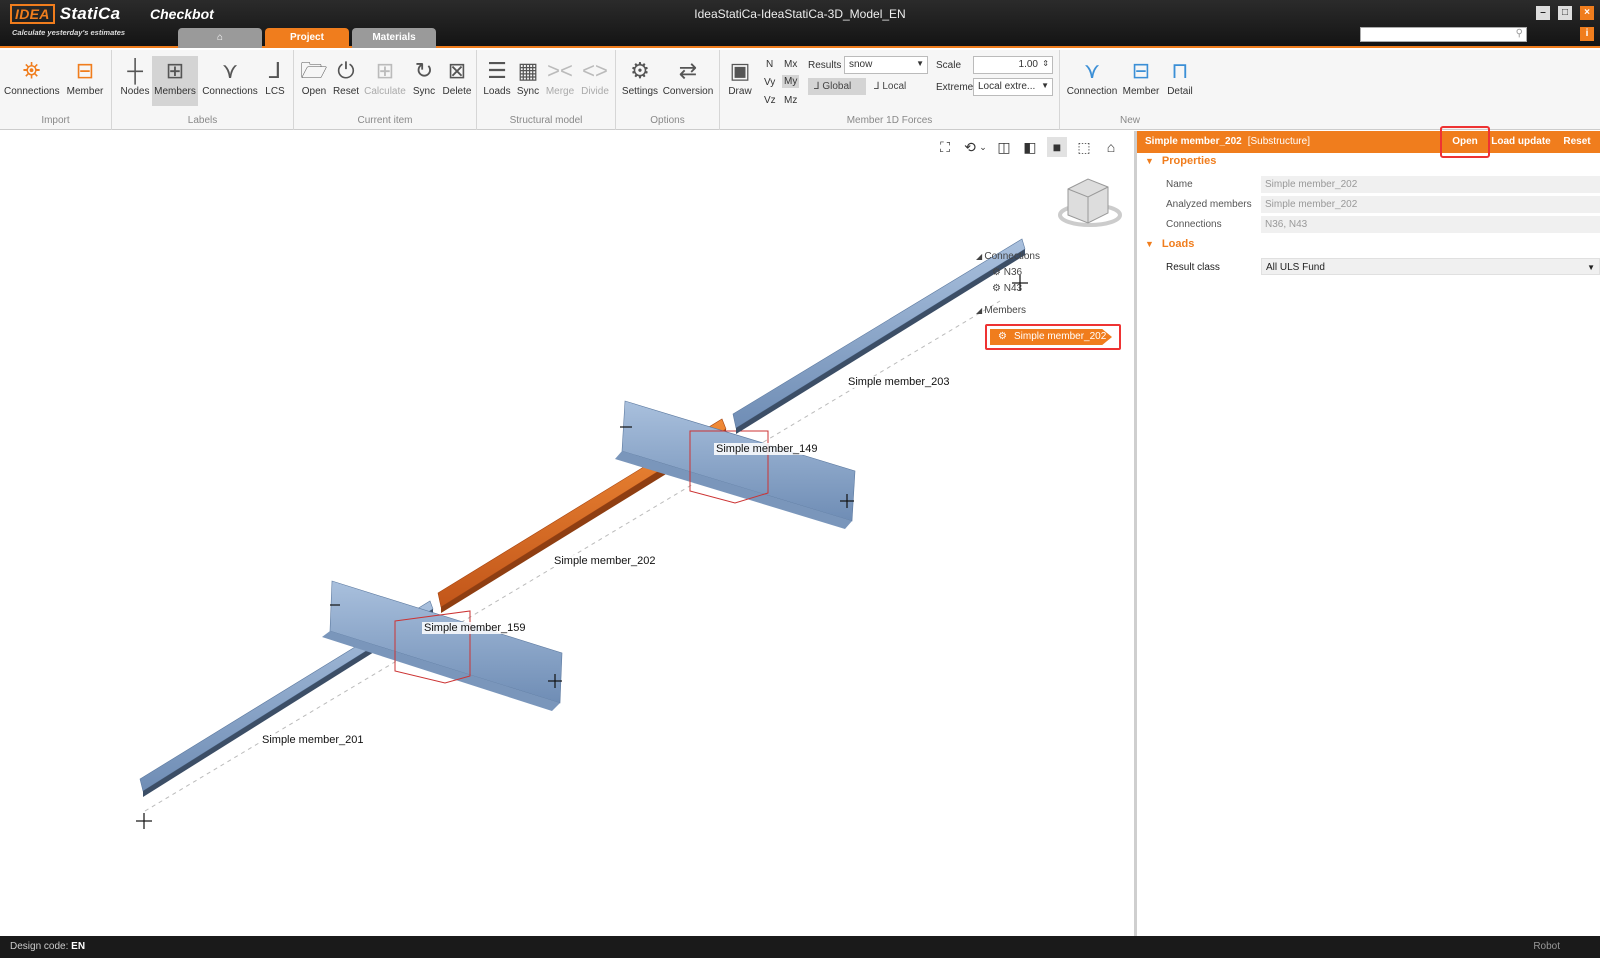 The image size is (1600, 958). I want to click on merge-icon: ><, so click(560, 70).